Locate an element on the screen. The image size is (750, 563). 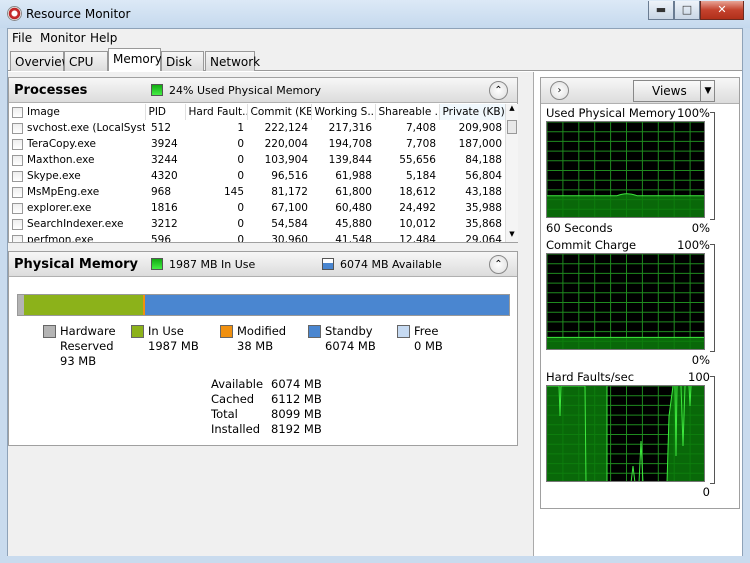
stat-row: Cached 6112 MB is located at coordinates (266, 399).